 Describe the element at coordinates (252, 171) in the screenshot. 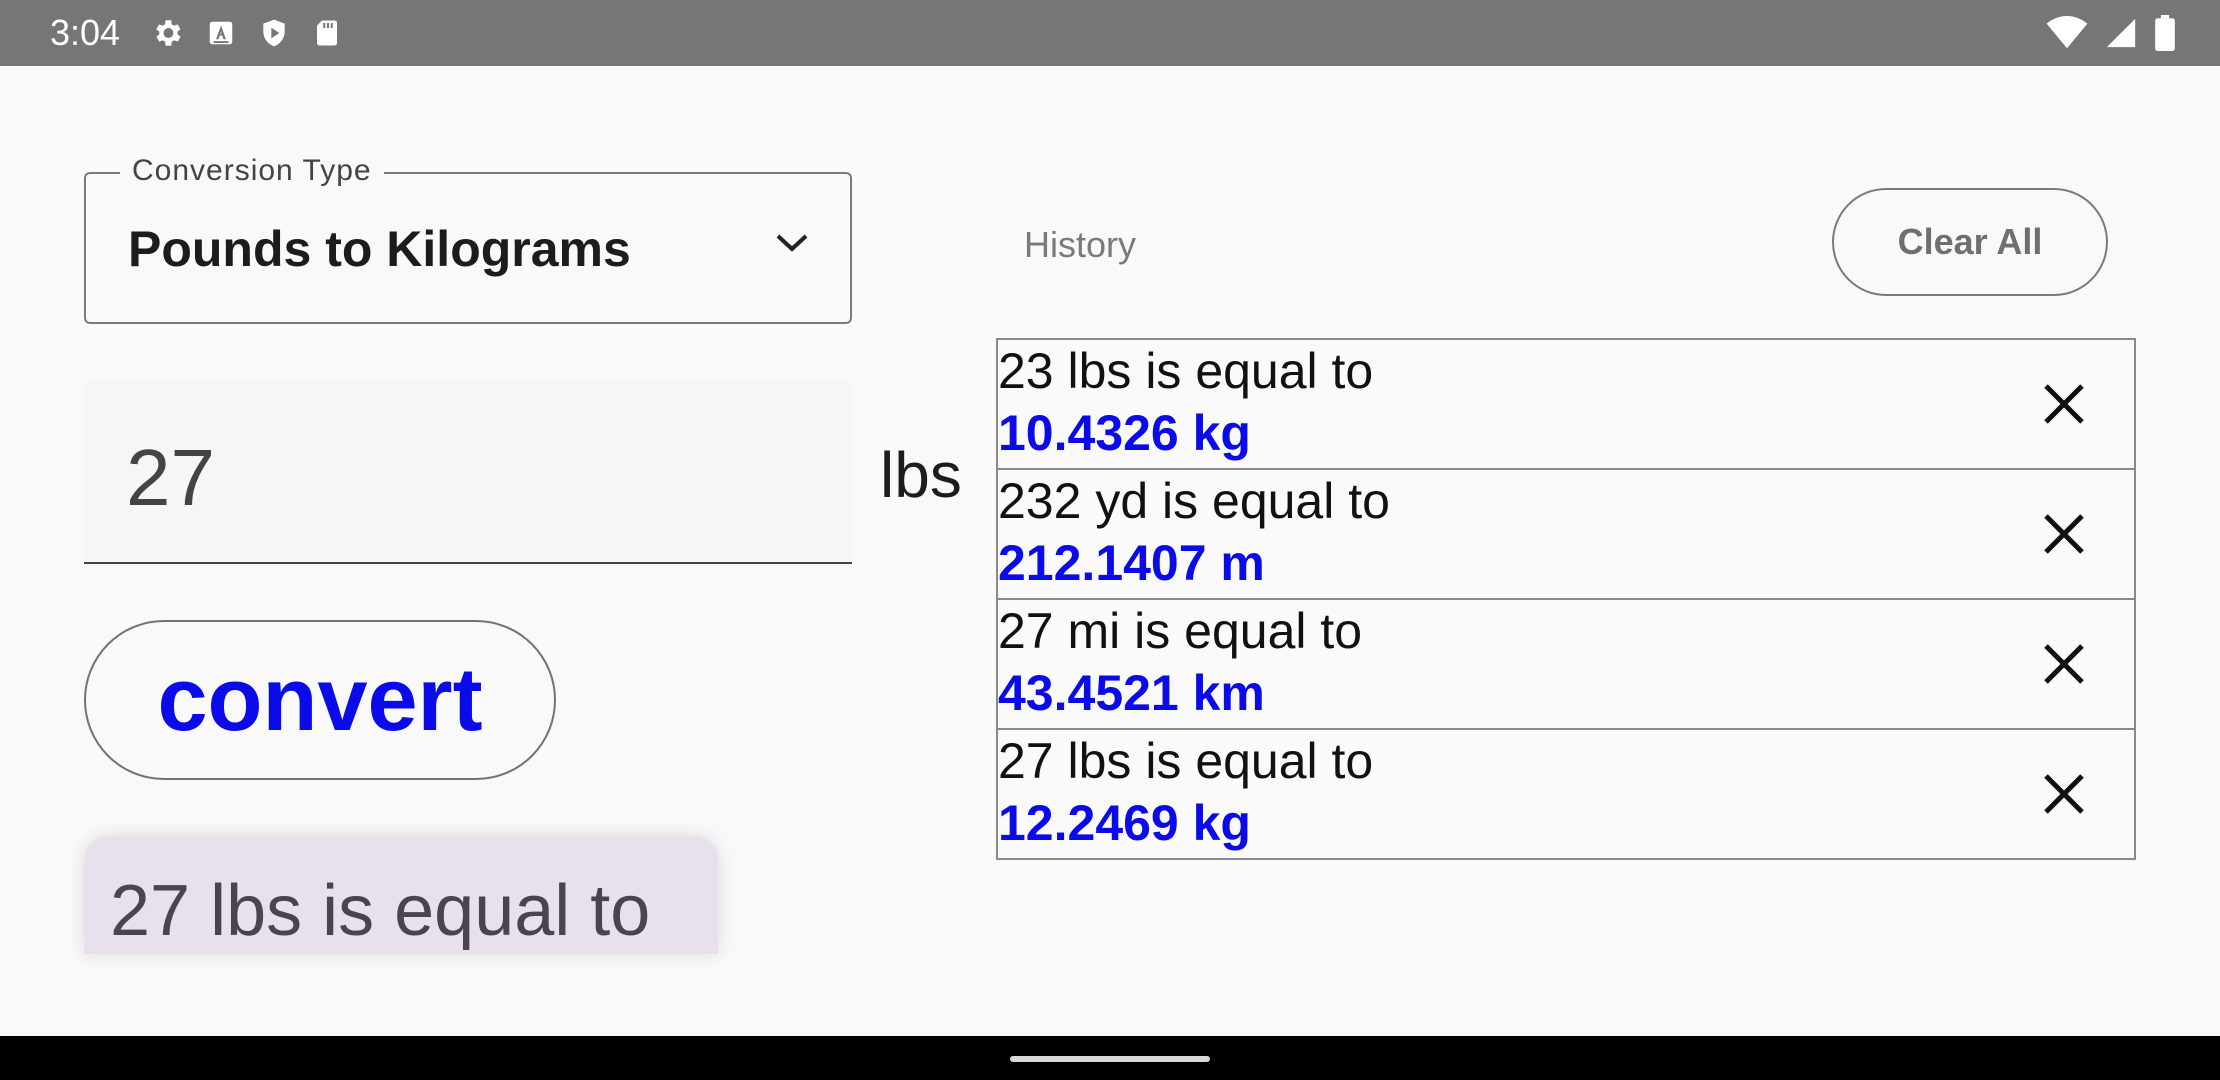

I see `conversion-type-label: Conversion Type` at that location.